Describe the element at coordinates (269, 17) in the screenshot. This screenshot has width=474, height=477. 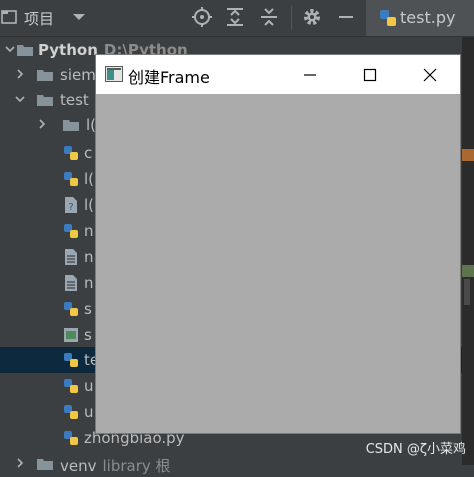
I see `collapse-all-icon` at that location.